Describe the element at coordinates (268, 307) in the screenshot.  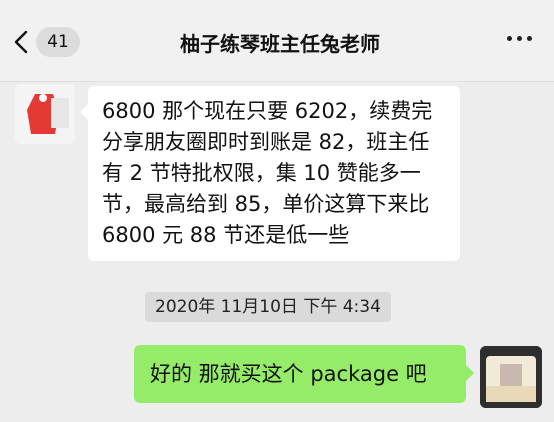
I see `message-timestamp: 2020年 11月10日 下午 4:34` at that location.